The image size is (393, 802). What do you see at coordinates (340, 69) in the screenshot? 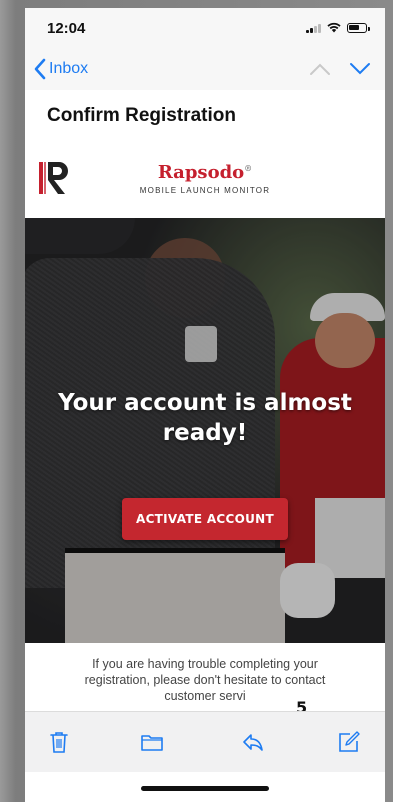
I see `message-nav-arrows` at bounding box center [340, 69].